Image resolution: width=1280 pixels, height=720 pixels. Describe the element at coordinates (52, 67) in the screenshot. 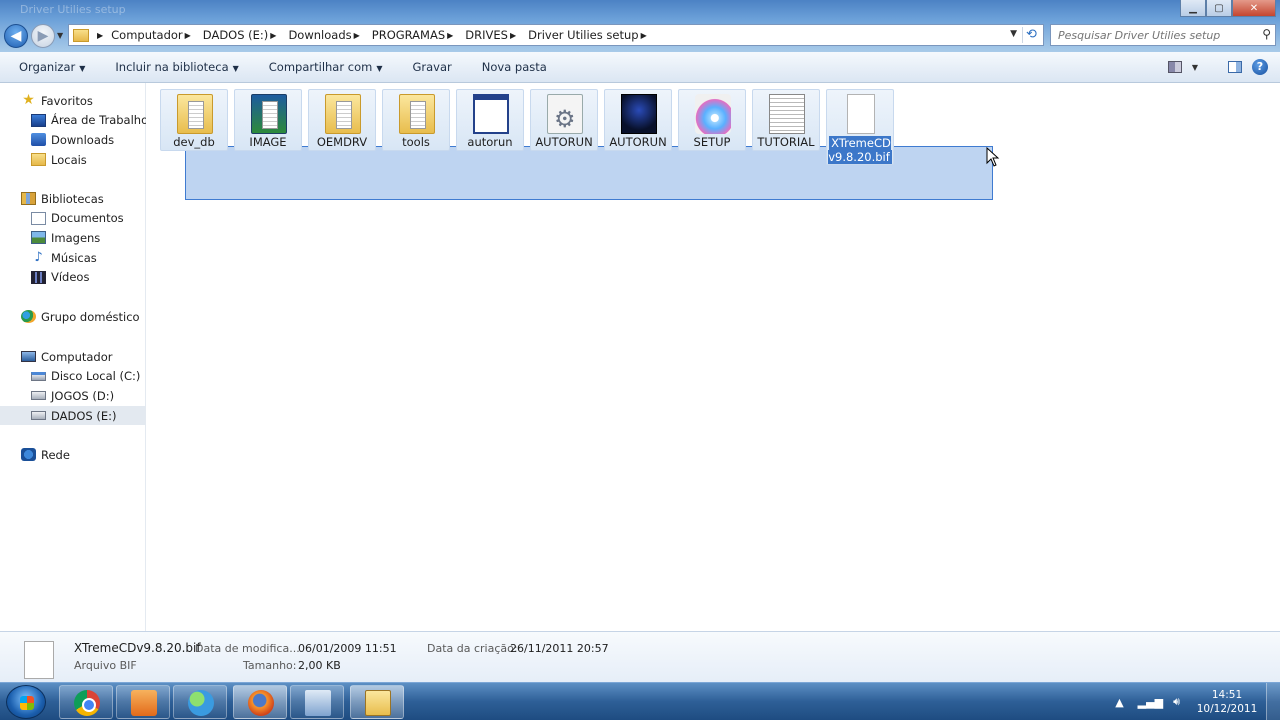

I see `organize-button: Organizar ▼` at that location.